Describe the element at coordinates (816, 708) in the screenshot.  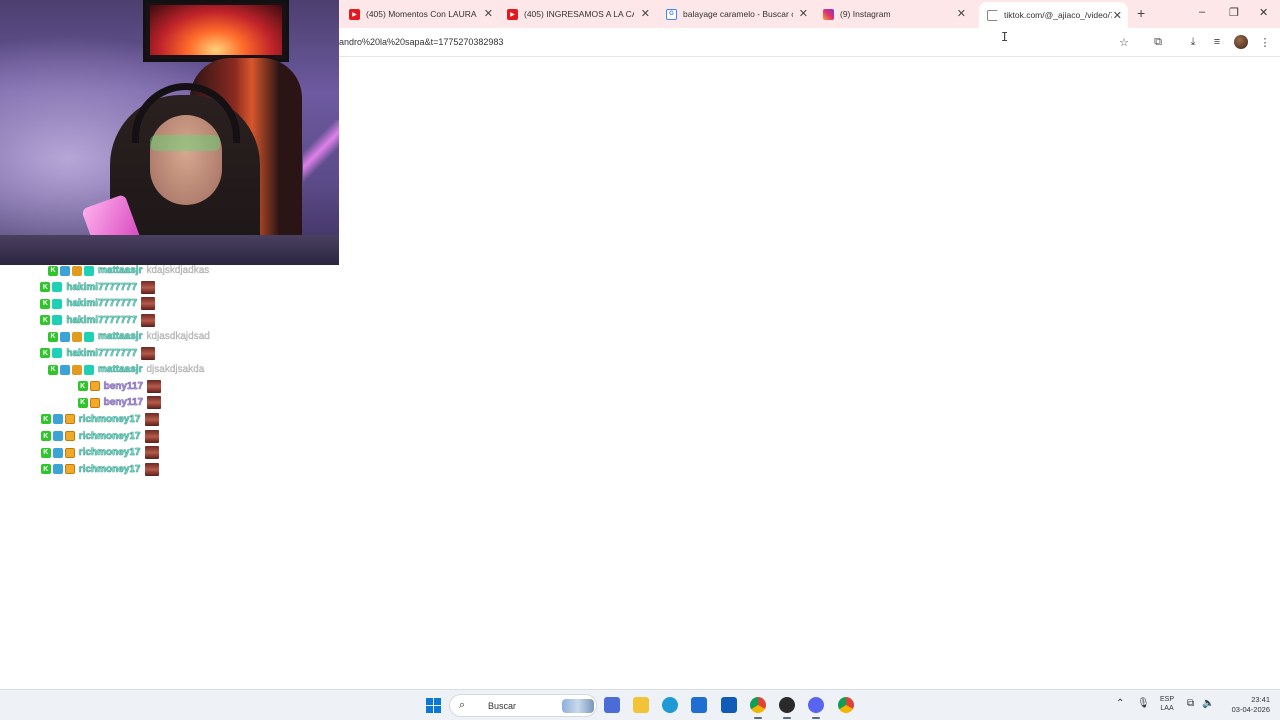
I see `discord-icon` at that location.